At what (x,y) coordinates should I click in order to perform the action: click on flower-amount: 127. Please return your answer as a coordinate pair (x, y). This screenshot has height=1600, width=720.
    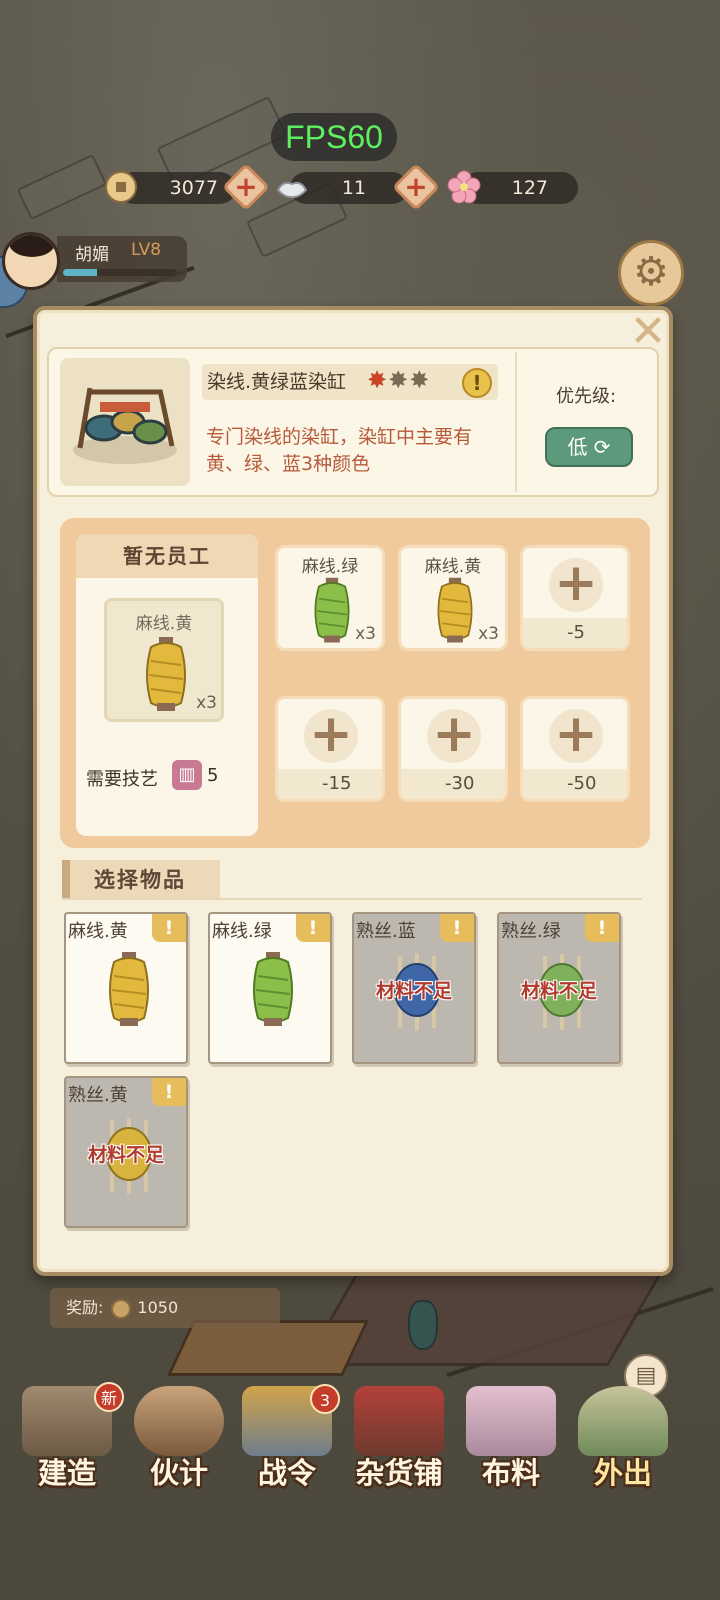
    Looking at the image, I should click on (529, 188).